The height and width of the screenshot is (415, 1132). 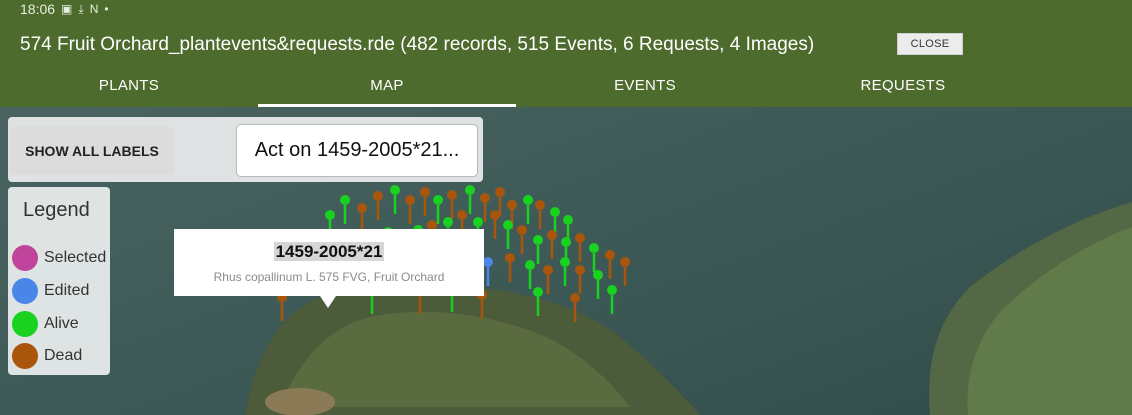 I want to click on tab-requests: REQUESTS, so click(x=903, y=85).